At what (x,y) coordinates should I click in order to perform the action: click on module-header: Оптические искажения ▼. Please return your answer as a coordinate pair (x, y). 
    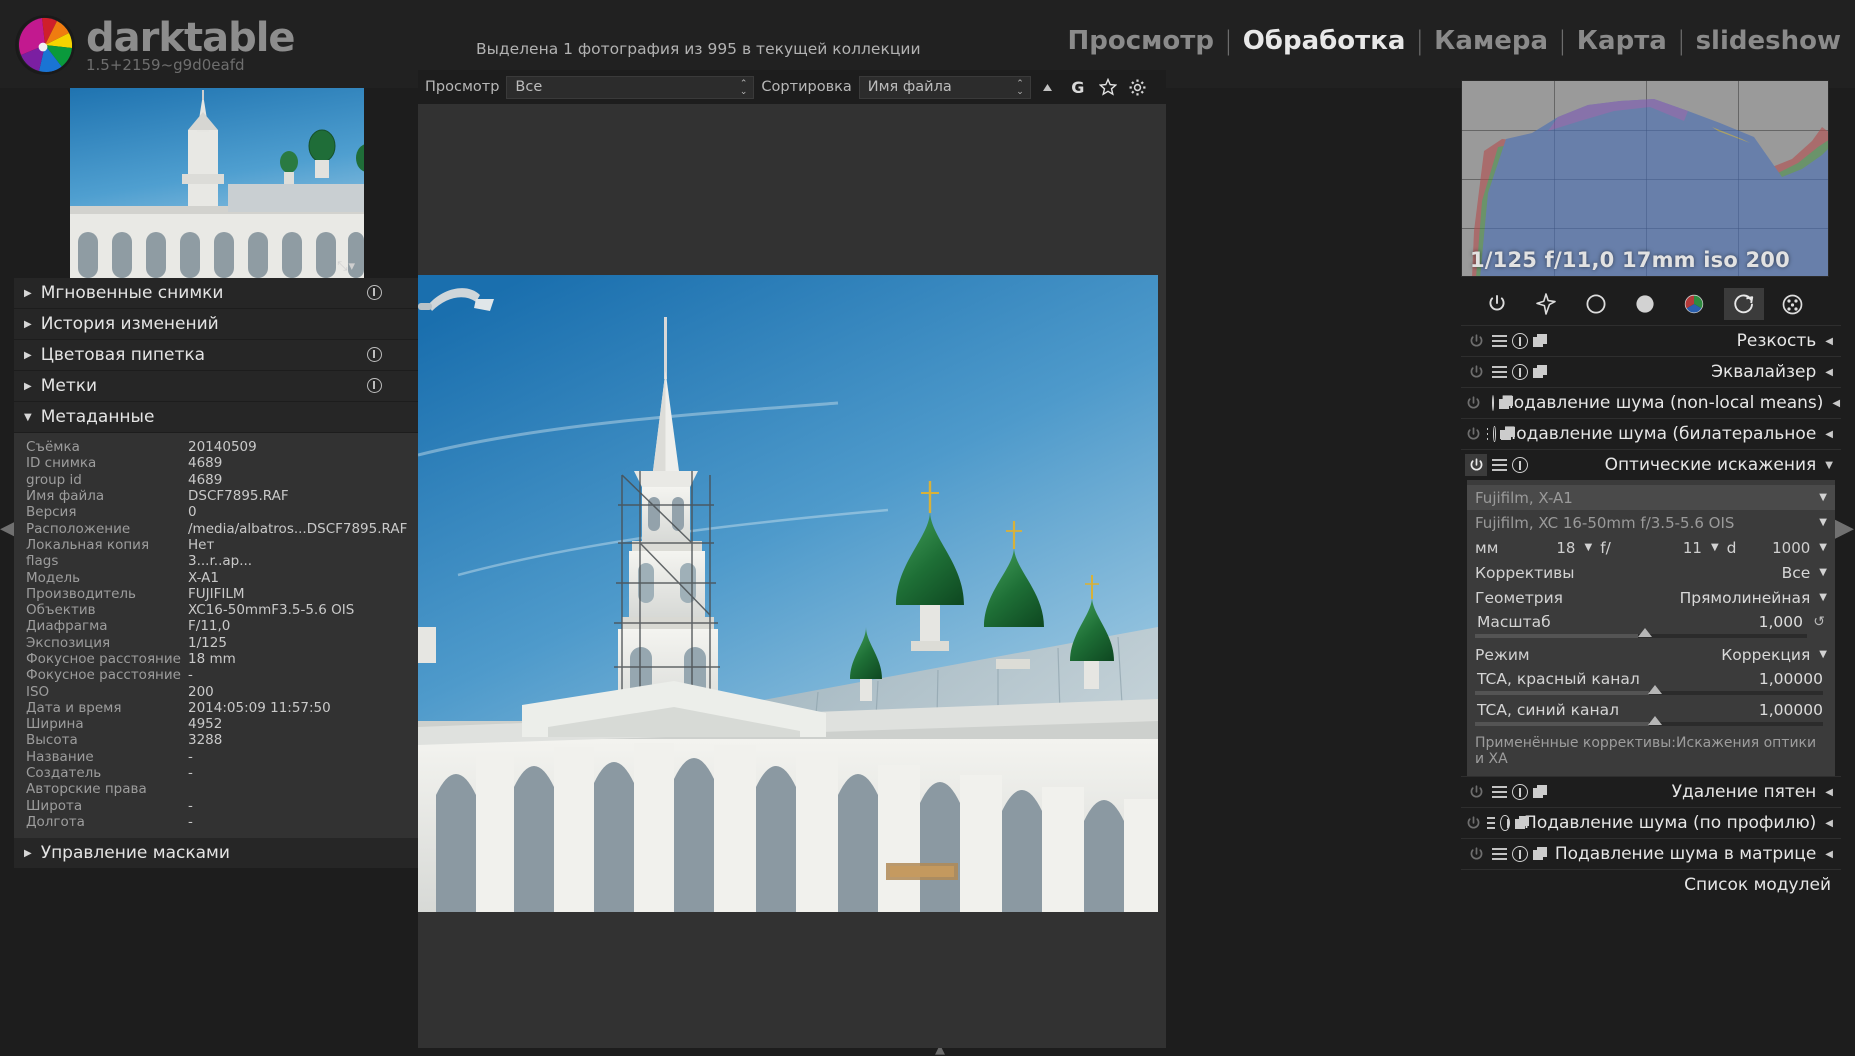
    Looking at the image, I should click on (1651, 465).